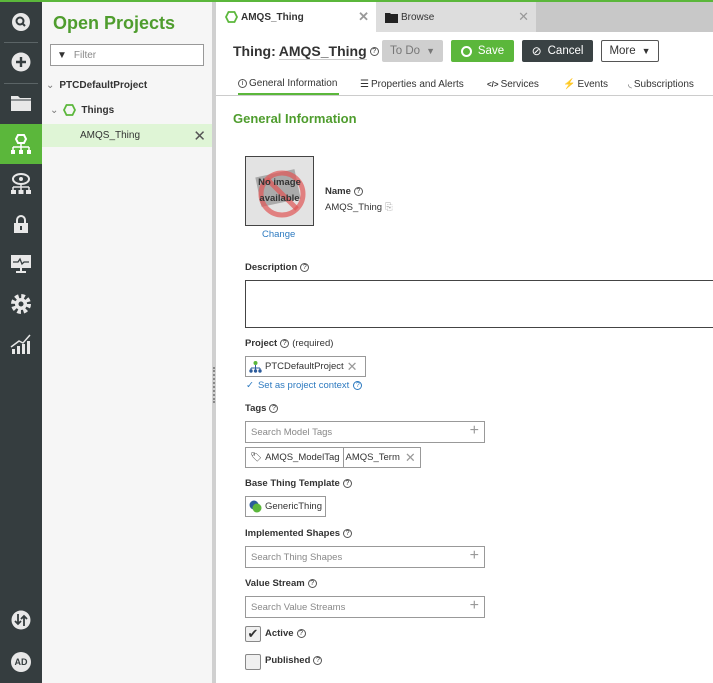 The height and width of the screenshot is (683, 713). What do you see at coordinates (21, 144) in the screenshot?
I see `modeling-icon` at bounding box center [21, 144].